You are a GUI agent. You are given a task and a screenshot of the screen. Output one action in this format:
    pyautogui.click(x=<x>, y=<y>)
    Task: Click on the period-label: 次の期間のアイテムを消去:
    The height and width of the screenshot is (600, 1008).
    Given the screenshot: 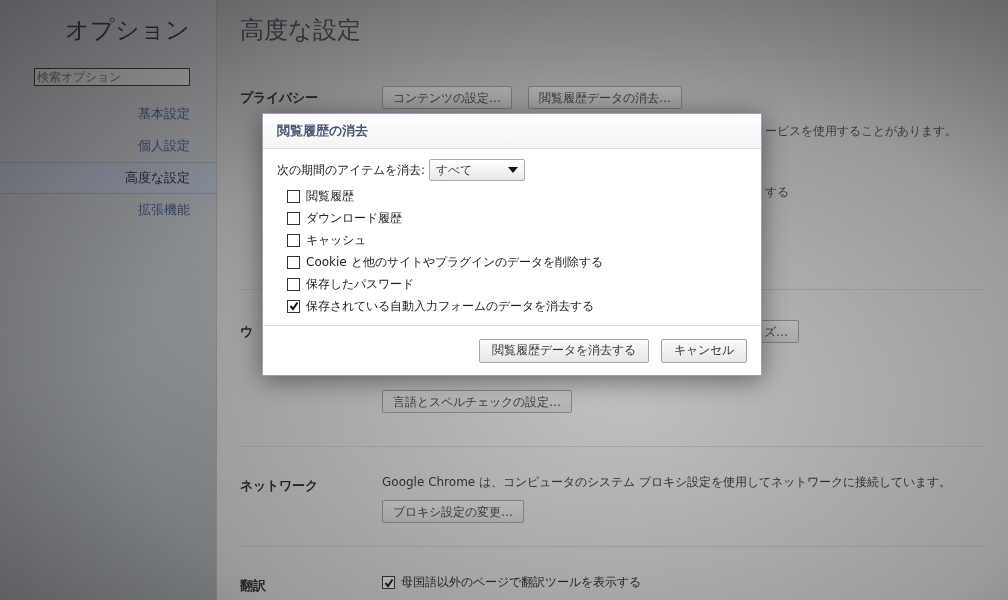 What is the action you would take?
    pyautogui.click(x=351, y=170)
    